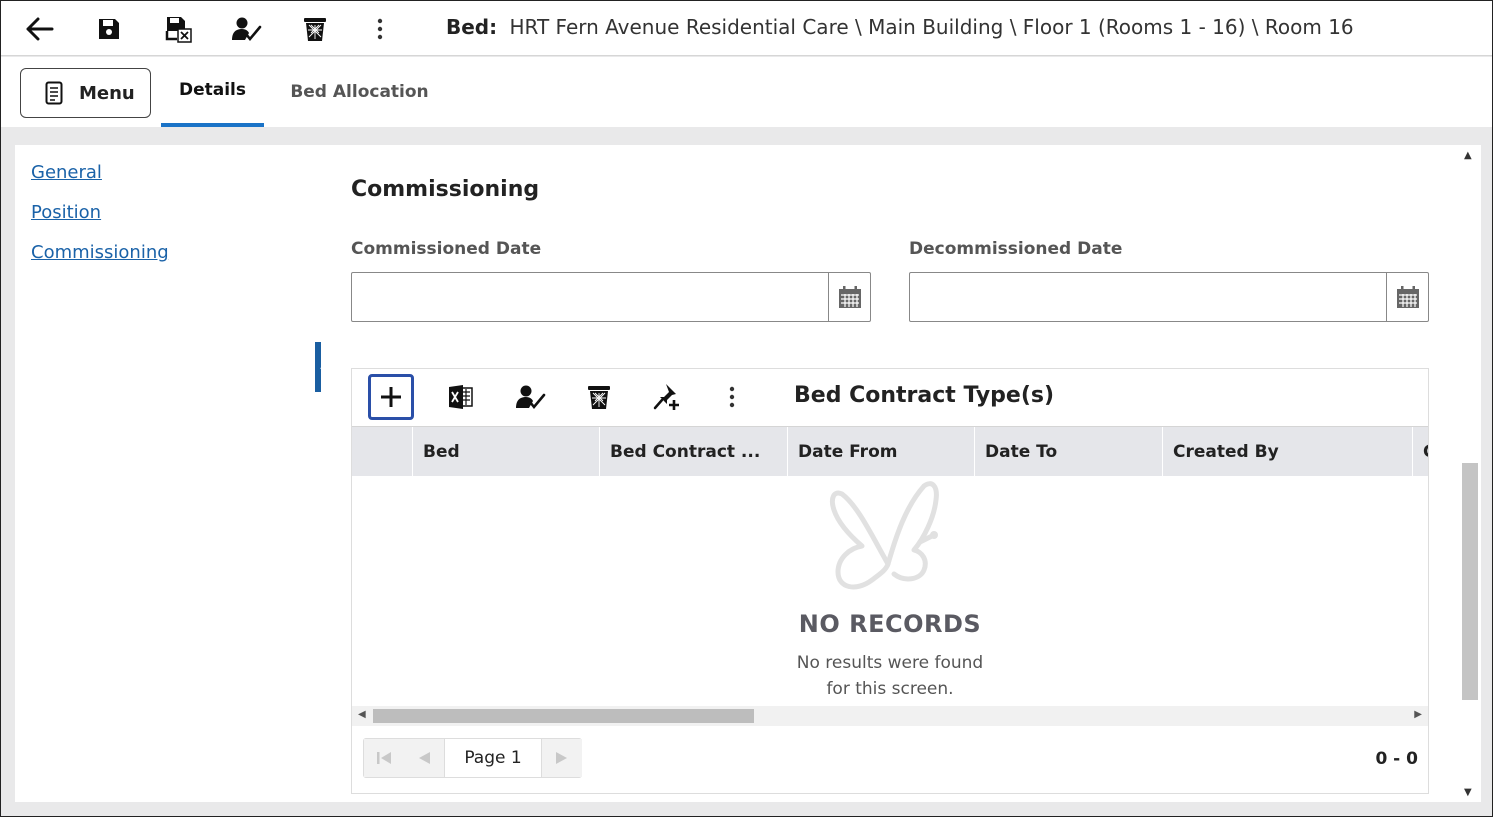  What do you see at coordinates (505, 452) in the screenshot?
I see `column-header-bed: Bed` at bounding box center [505, 452].